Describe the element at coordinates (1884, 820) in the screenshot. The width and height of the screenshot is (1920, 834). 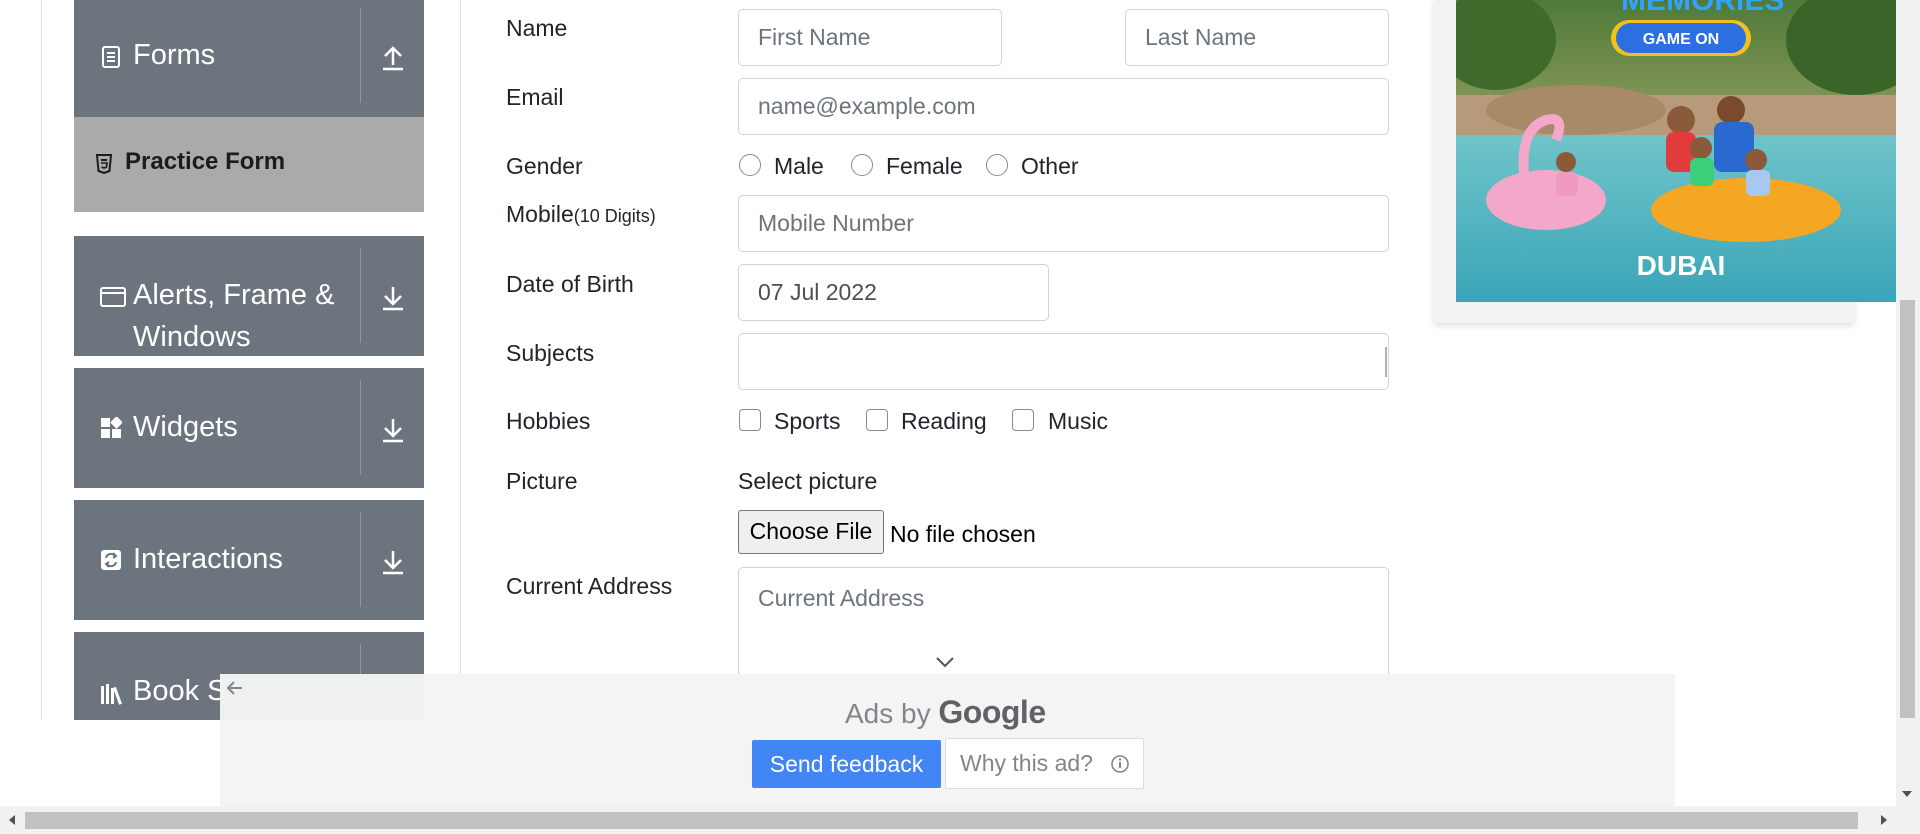
I see `scroll-right-icon` at that location.